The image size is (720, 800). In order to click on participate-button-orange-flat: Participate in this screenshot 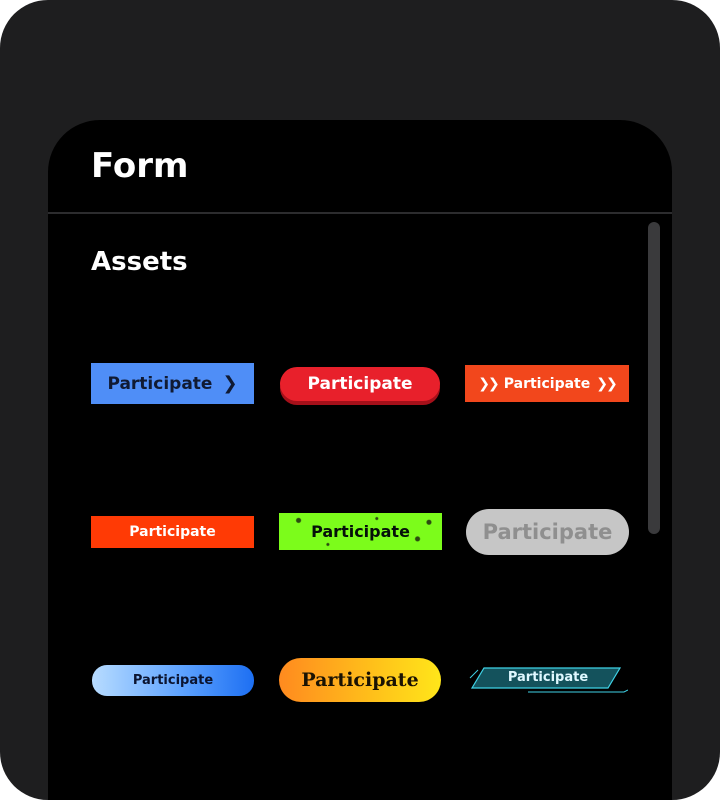, I will do `click(172, 532)`.